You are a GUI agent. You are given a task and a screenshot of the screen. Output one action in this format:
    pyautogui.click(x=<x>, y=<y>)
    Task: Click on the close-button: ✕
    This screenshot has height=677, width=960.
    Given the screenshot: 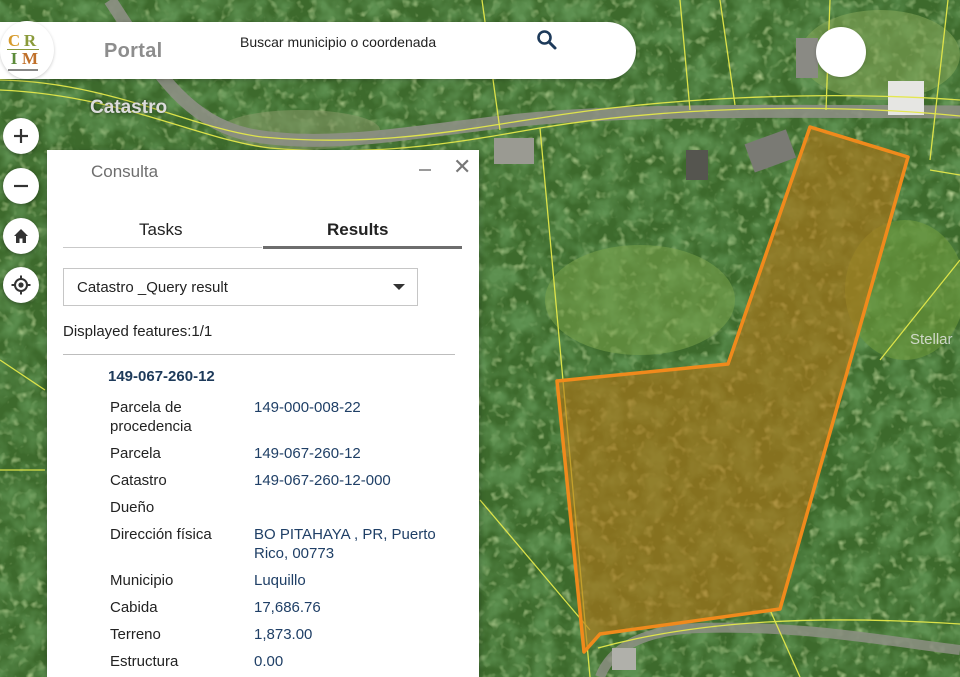 What is the action you would take?
    pyautogui.click(x=462, y=167)
    